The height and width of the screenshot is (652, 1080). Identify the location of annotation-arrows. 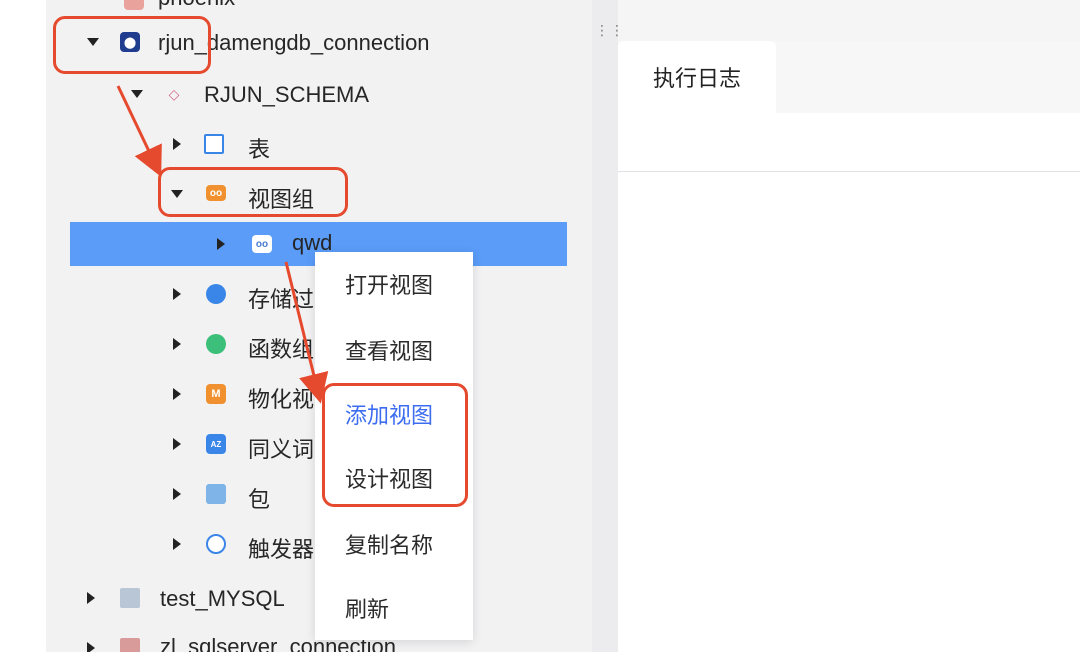
(222, 244).